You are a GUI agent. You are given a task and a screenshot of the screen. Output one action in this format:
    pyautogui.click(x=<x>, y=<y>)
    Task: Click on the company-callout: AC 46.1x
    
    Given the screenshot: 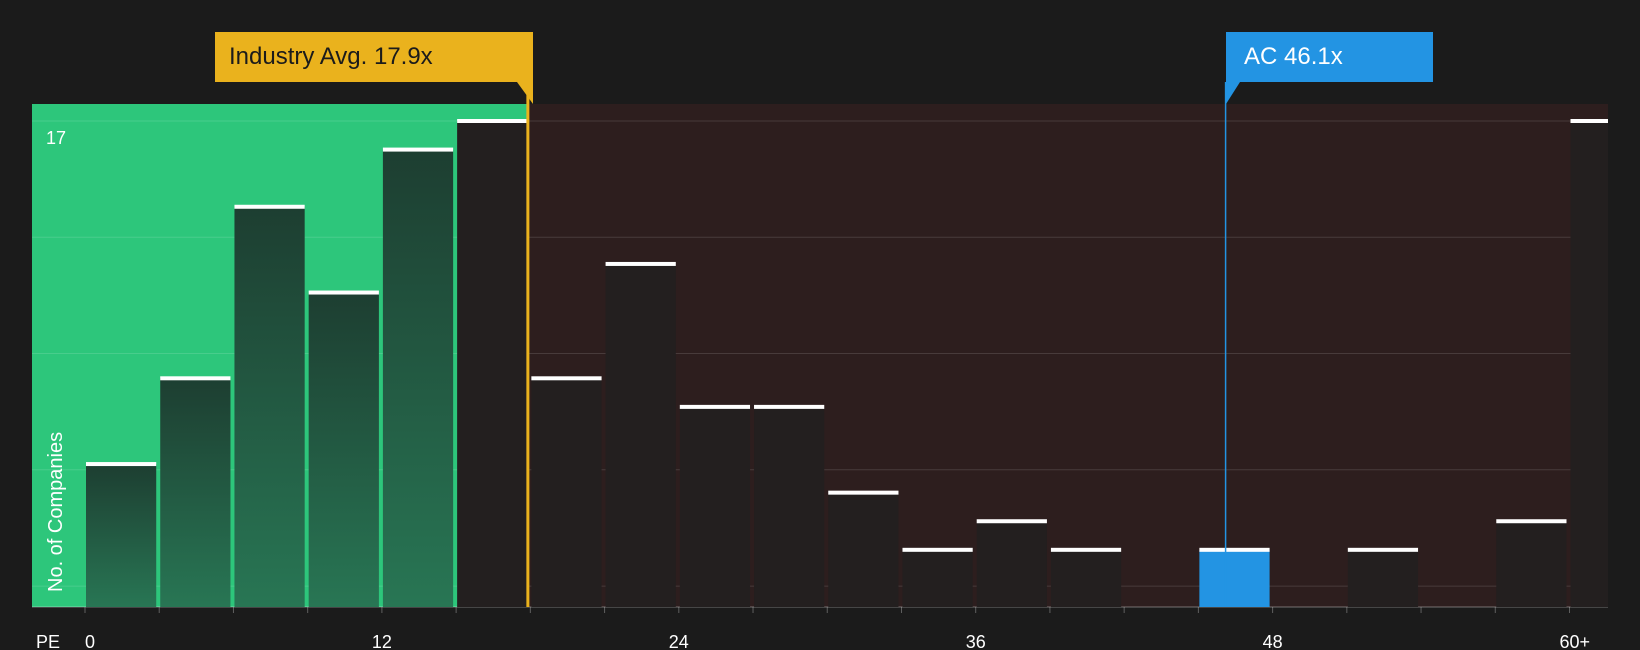 What is the action you would take?
    pyautogui.click(x=1329, y=57)
    